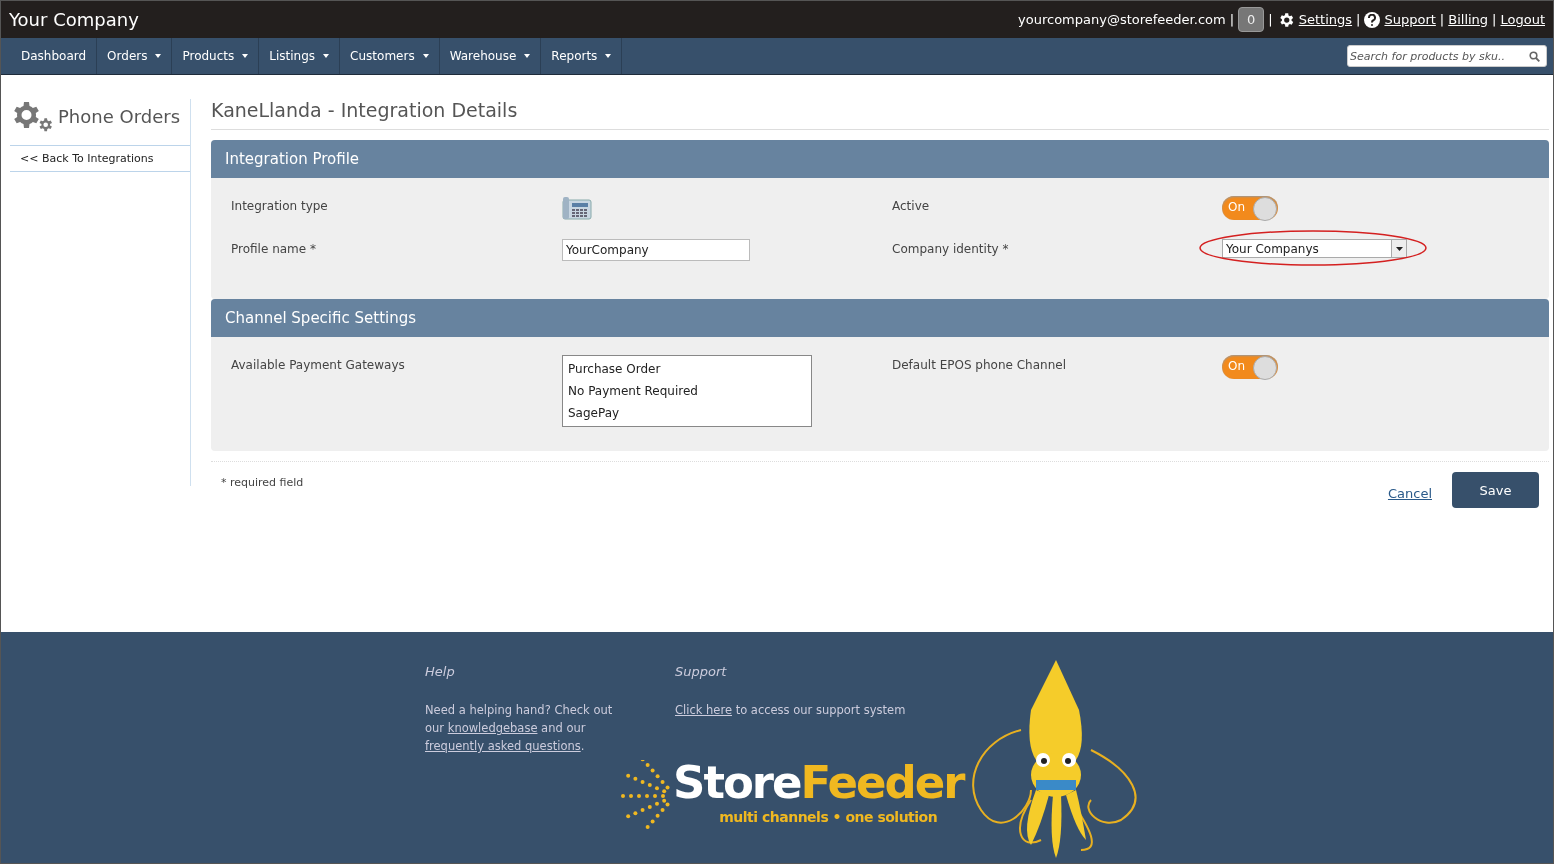  Describe the element at coordinates (828, 817) in the screenshot. I see `logo-tagline: multi channels • one solution` at that location.